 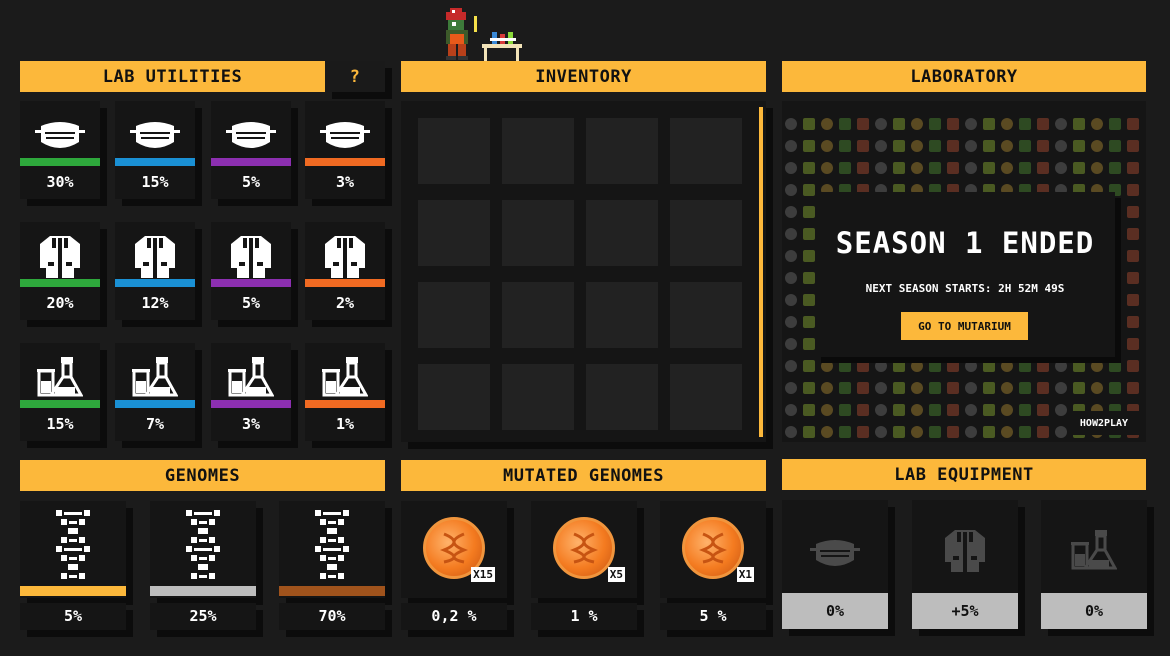 What do you see at coordinates (713, 549) in the screenshot?
I see `mutated-genome-card: X1` at bounding box center [713, 549].